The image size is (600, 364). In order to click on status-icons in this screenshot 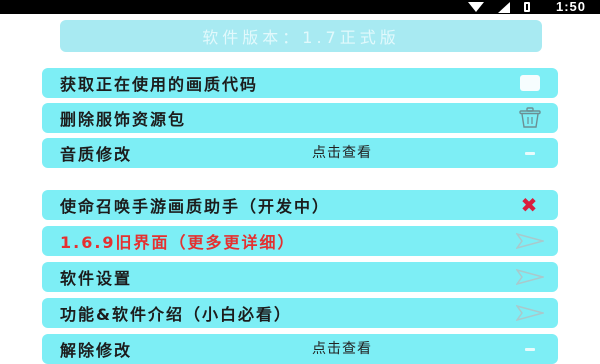, I will do `click(499, 7)`.